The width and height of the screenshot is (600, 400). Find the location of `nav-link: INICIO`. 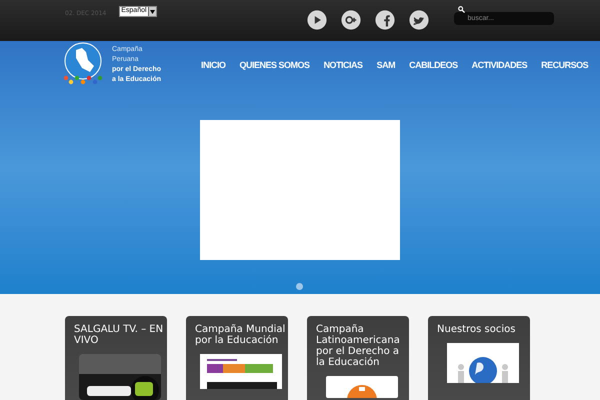

nav-link: INICIO is located at coordinates (213, 66).